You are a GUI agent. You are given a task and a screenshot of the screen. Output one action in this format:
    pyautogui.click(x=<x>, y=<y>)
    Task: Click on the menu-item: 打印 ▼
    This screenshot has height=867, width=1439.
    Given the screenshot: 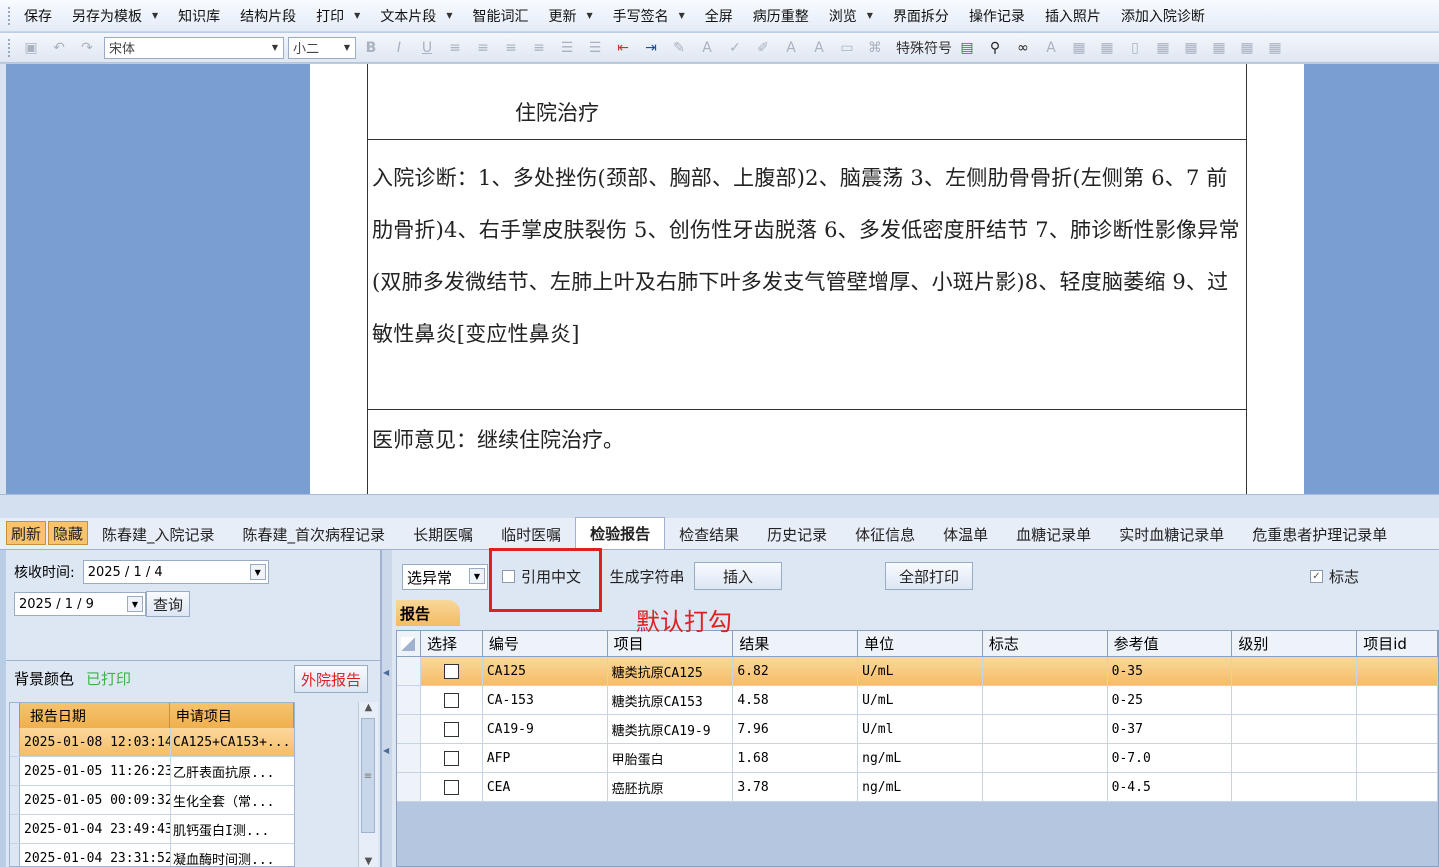 What is the action you would take?
    pyautogui.click(x=338, y=16)
    